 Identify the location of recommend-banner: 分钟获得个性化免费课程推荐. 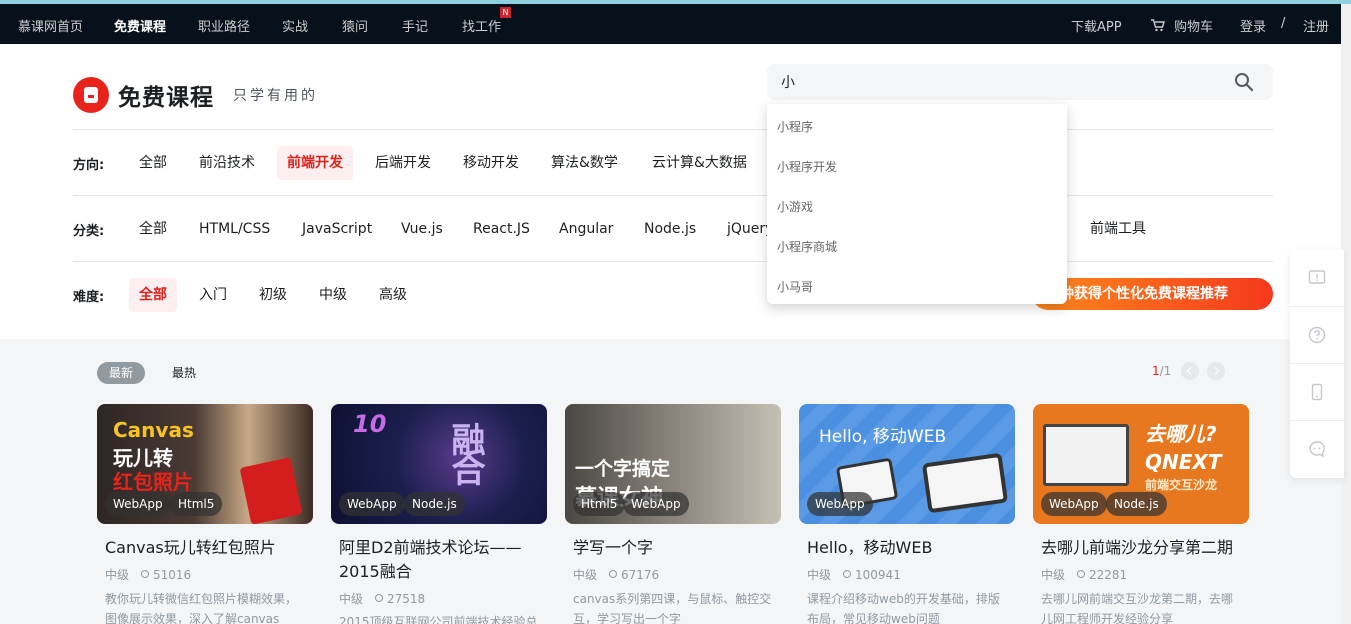
(1152, 294).